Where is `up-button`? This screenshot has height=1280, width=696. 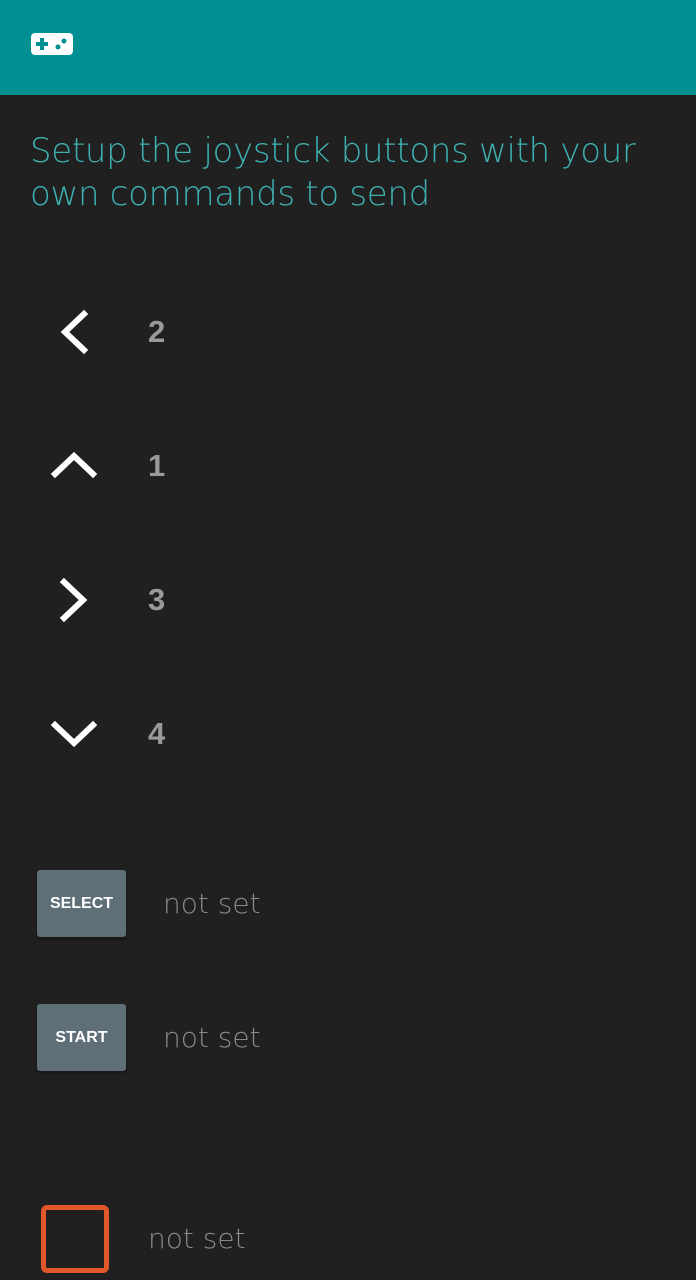
up-button is located at coordinates (74, 466).